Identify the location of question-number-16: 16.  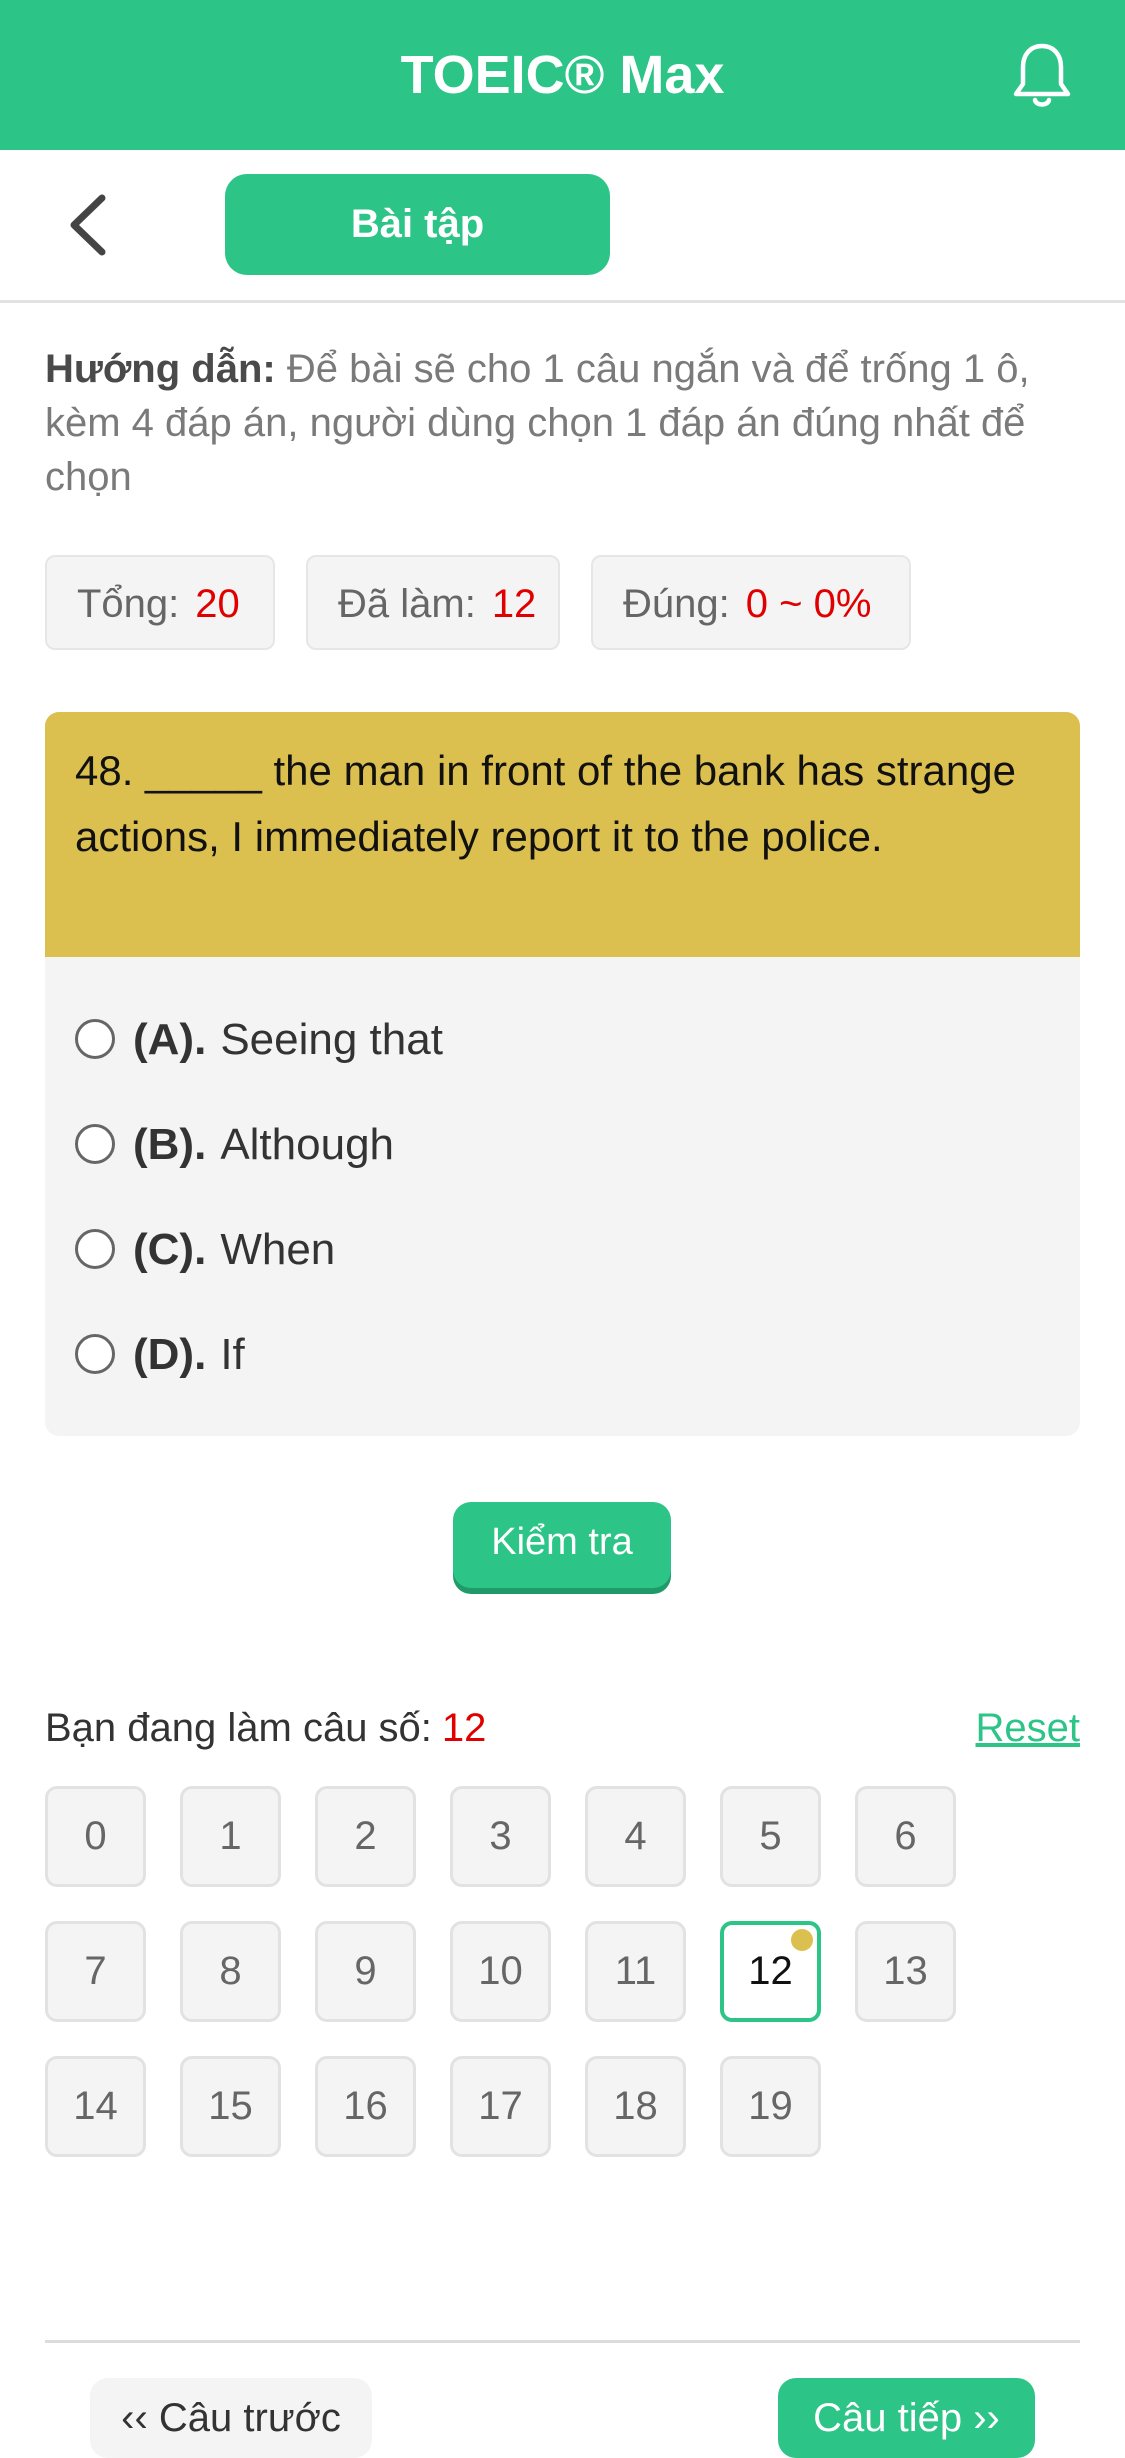
(365, 2106).